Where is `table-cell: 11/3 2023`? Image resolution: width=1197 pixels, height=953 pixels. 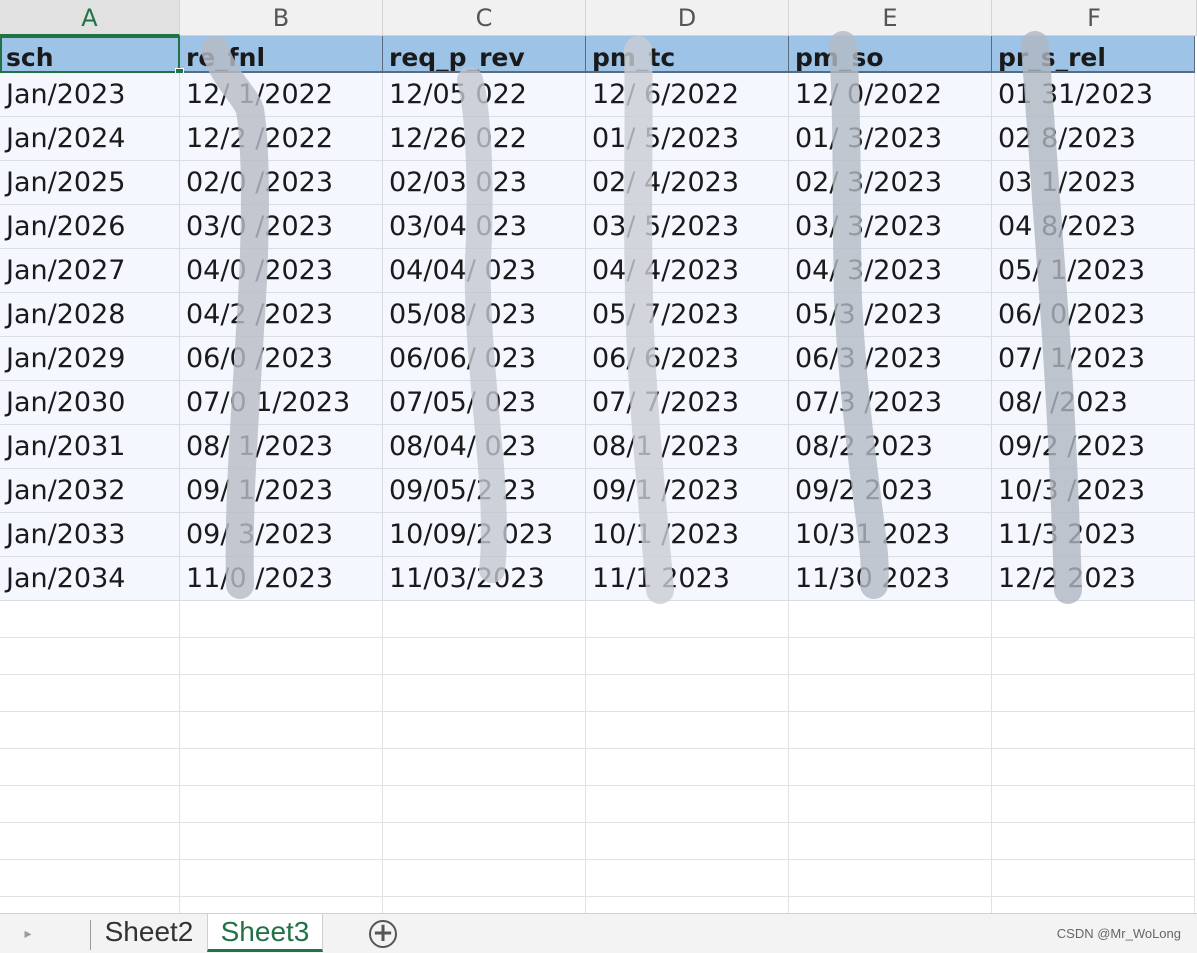
table-cell: 11/3 2023 is located at coordinates (1093, 535).